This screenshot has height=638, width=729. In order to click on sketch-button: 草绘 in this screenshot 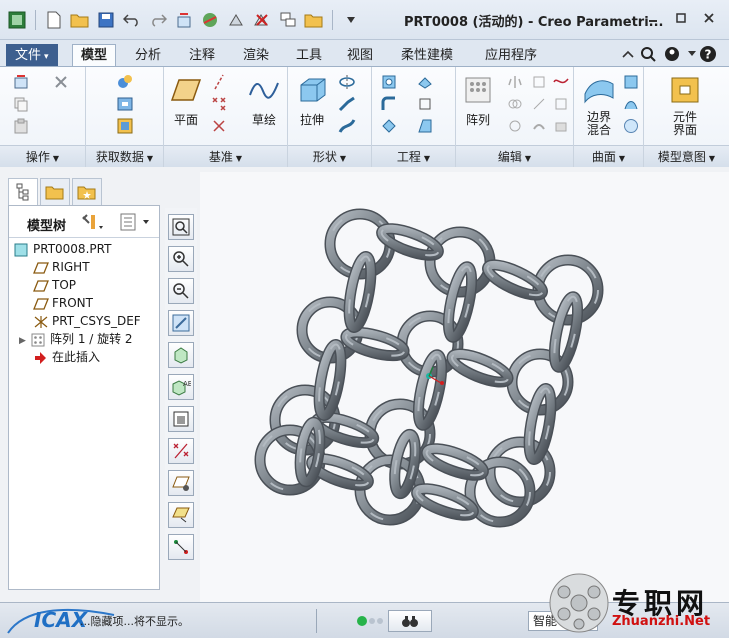, I will do `click(264, 100)`.